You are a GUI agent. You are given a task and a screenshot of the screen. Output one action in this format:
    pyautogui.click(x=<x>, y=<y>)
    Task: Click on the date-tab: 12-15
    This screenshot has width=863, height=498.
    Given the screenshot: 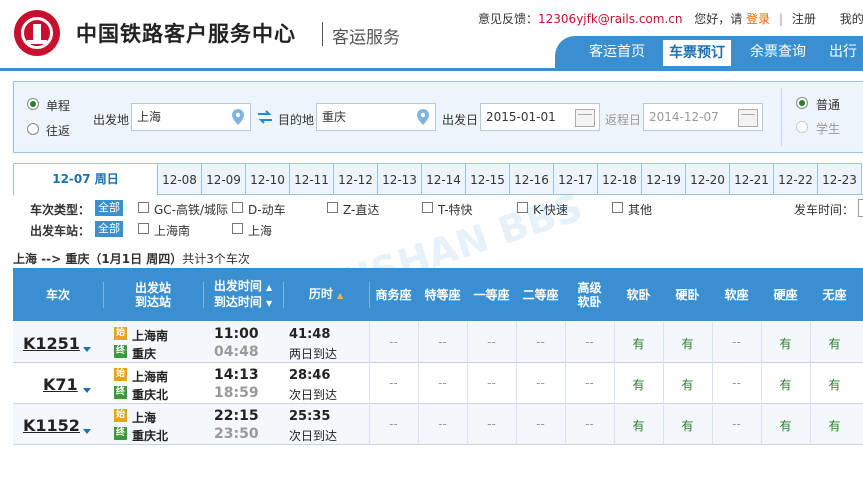 What is the action you would take?
    pyautogui.click(x=488, y=179)
    